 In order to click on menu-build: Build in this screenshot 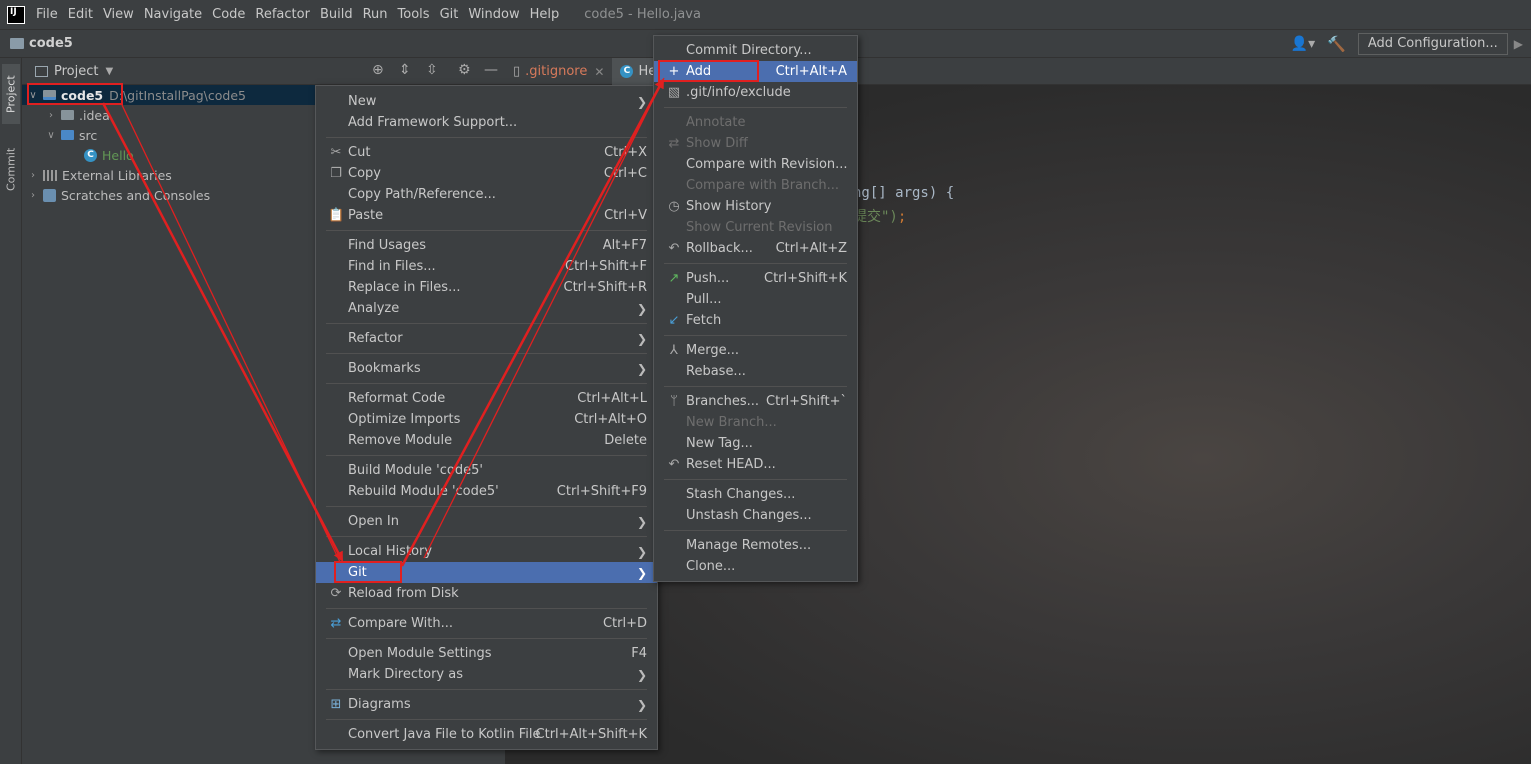, I will do `click(336, 14)`.